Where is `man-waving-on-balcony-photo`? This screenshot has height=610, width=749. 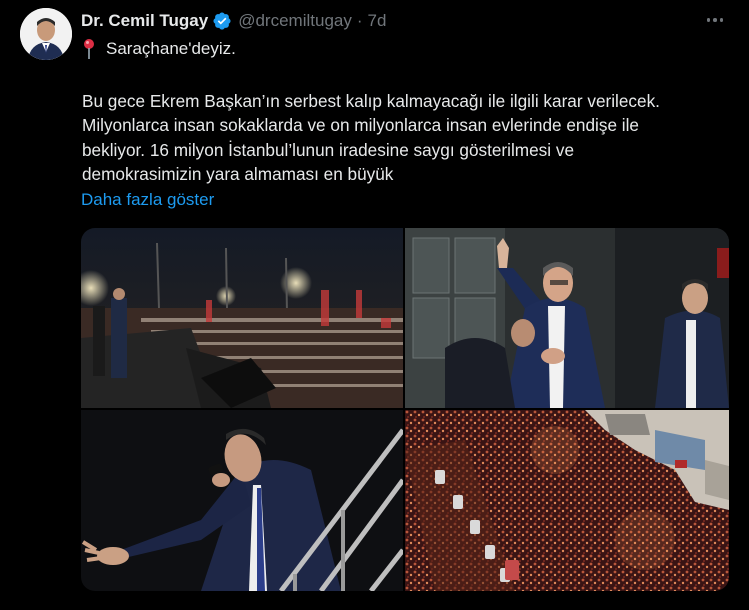
man-waving-on-balcony-photo is located at coordinates (567, 318).